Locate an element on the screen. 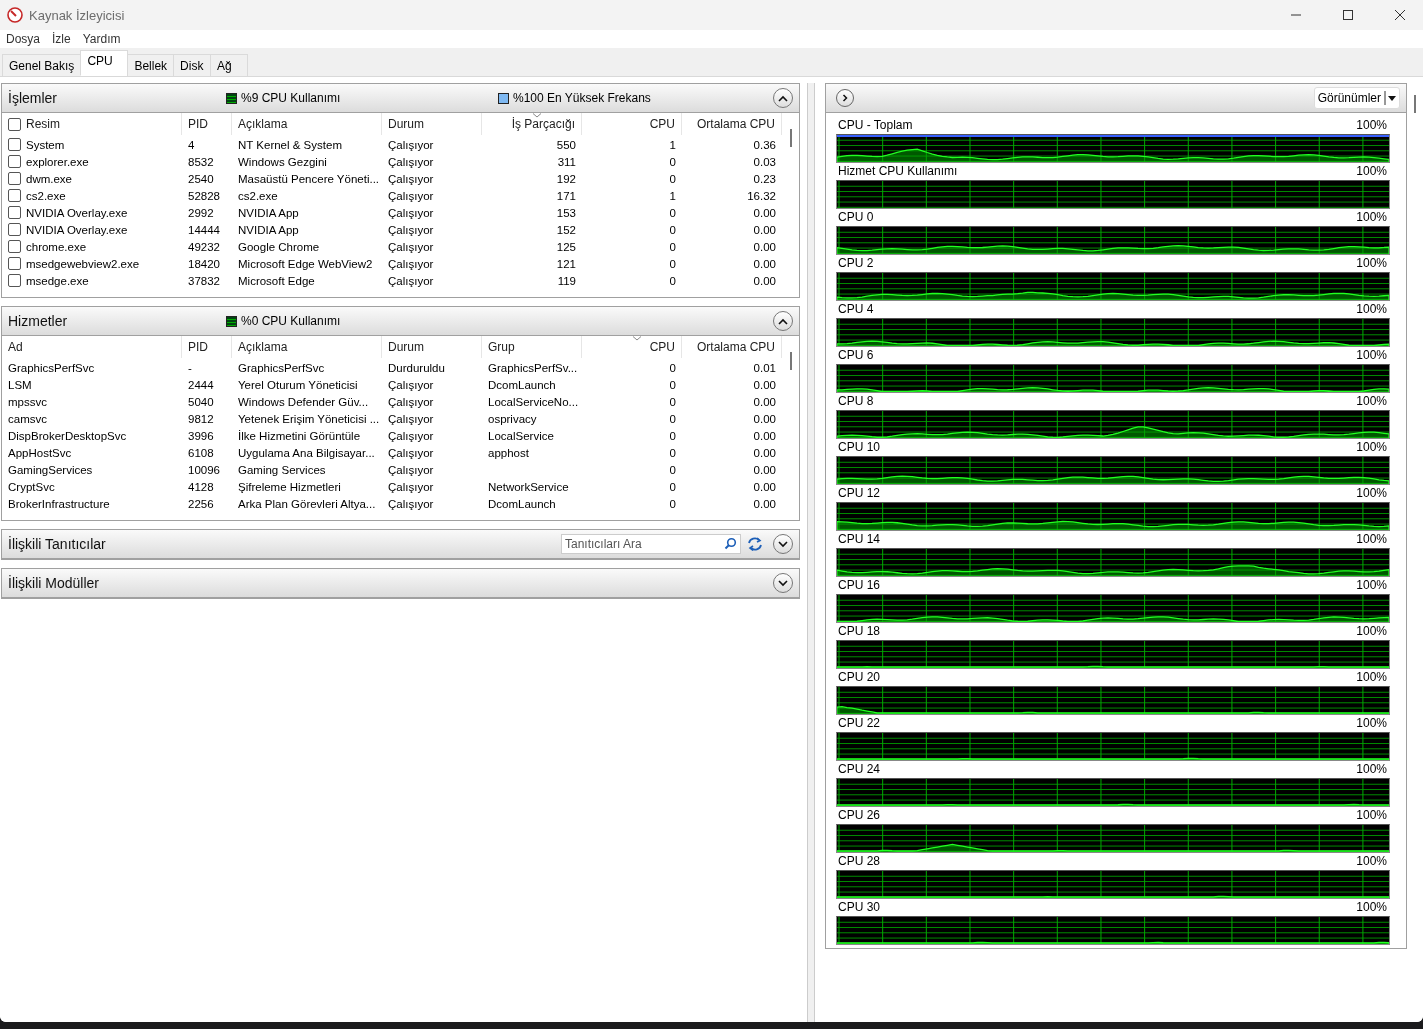  menu-item: Dosya is located at coordinates (23, 39).